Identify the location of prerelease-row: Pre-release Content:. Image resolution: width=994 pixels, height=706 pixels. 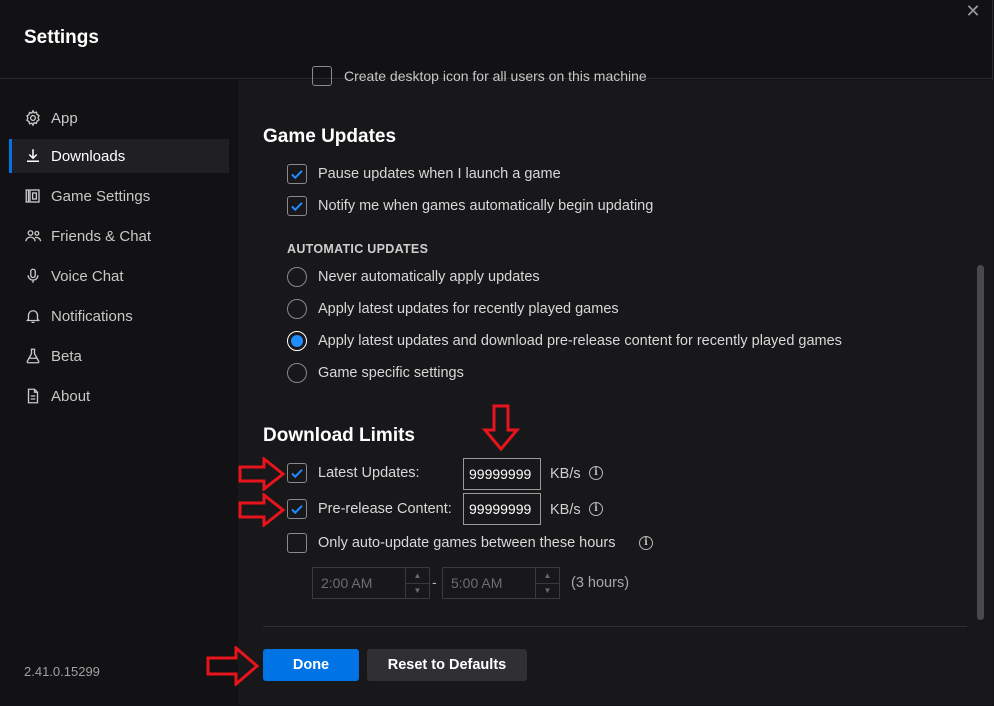
(369, 509).